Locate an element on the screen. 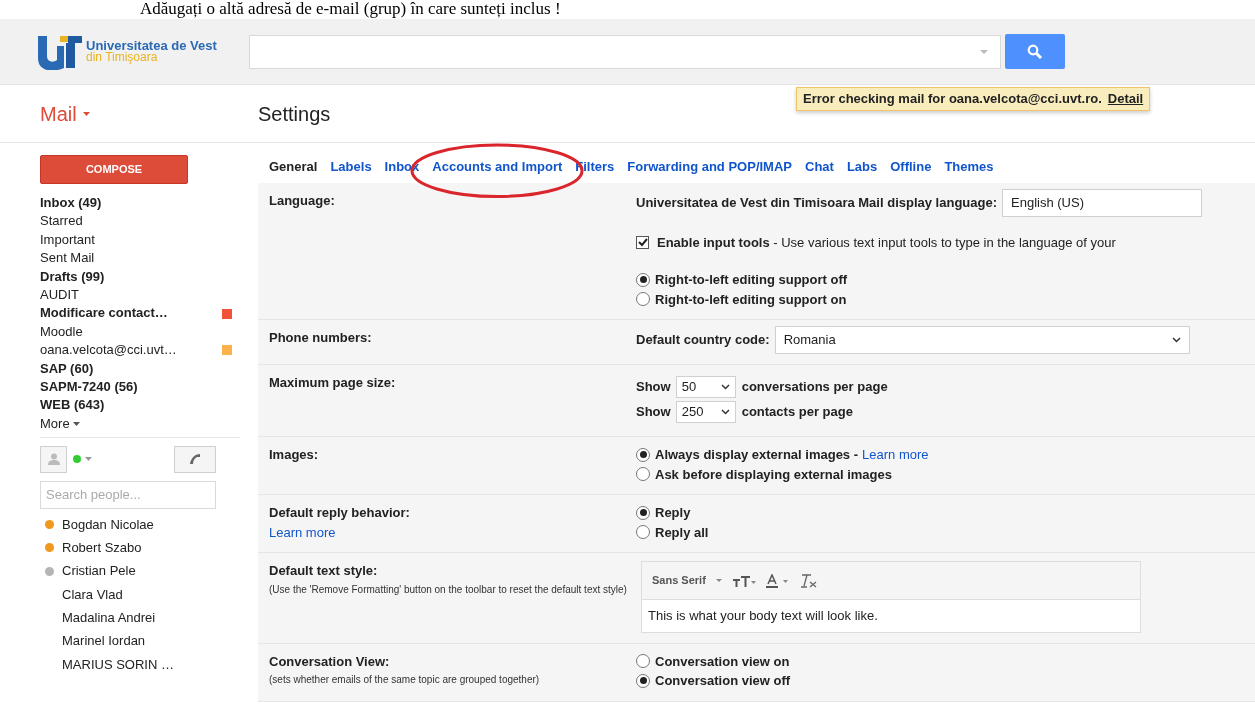  folder-item: WEB (643) is located at coordinates (136, 405).